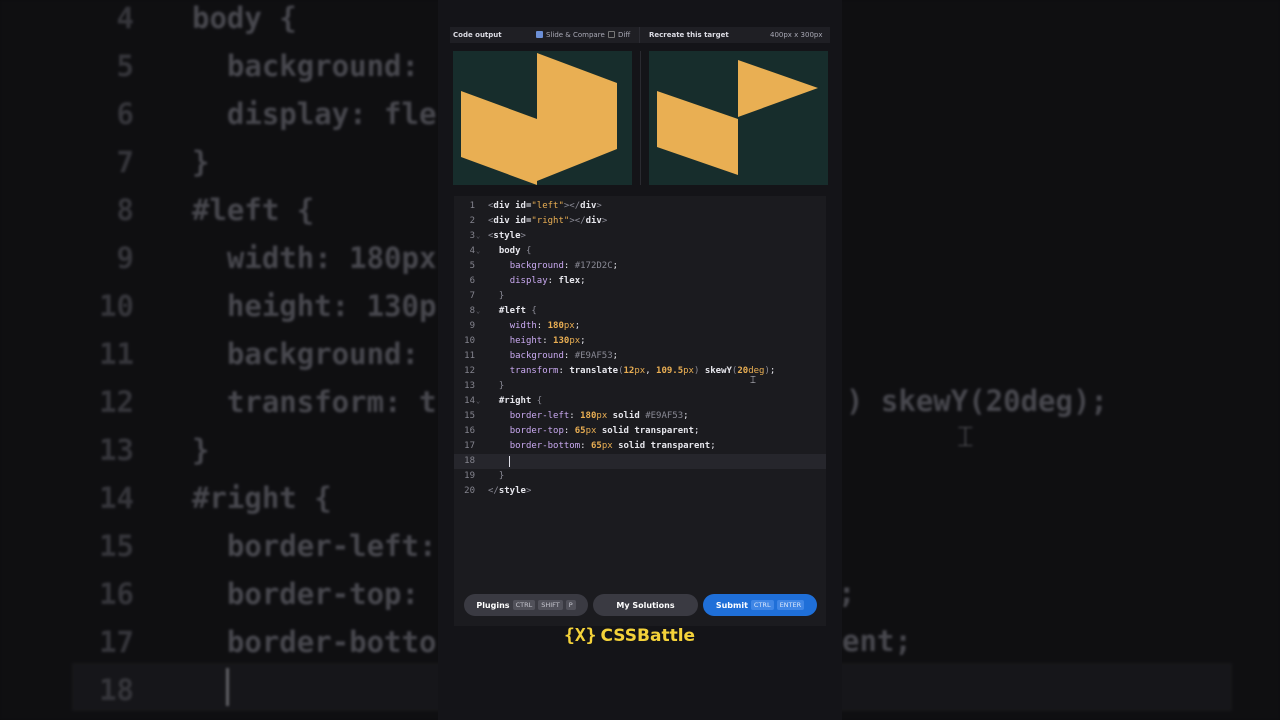 The image size is (1280, 720). What do you see at coordinates (314, 258) in the screenshot?
I see `background-line-text: width: 180px` at bounding box center [314, 258].